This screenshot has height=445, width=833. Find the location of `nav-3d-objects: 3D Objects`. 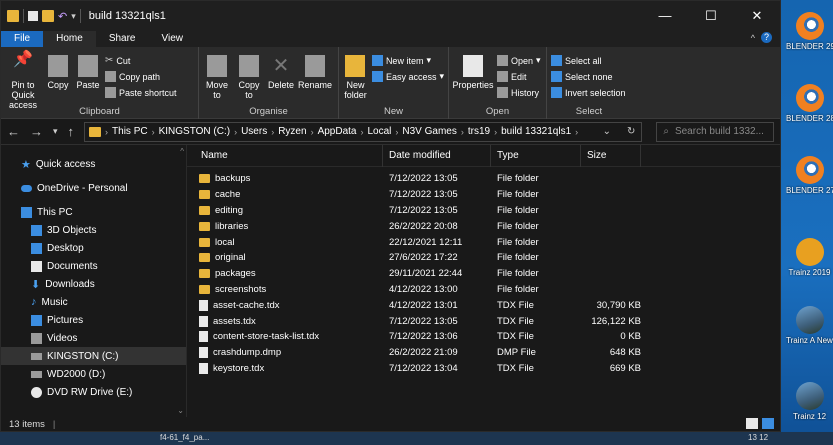

nav-3d-objects: 3D Objects is located at coordinates (93, 230).